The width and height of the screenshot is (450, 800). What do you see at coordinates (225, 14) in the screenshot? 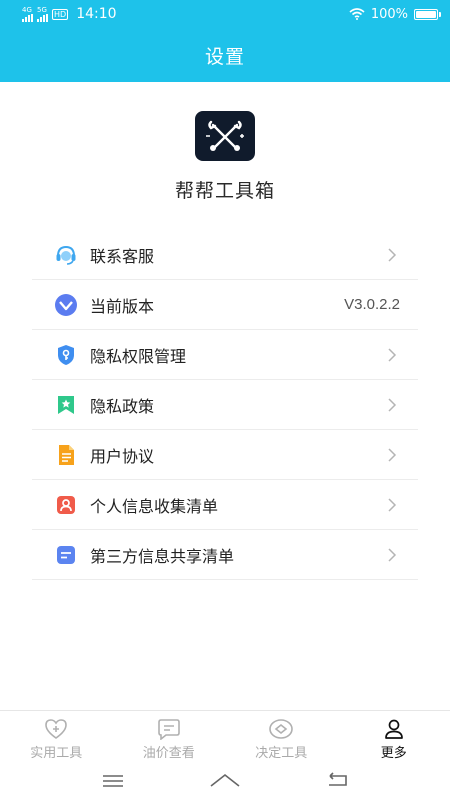
I see `status-bar: 4G 5G HD 14:10 100%` at bounding box center [225, 14].